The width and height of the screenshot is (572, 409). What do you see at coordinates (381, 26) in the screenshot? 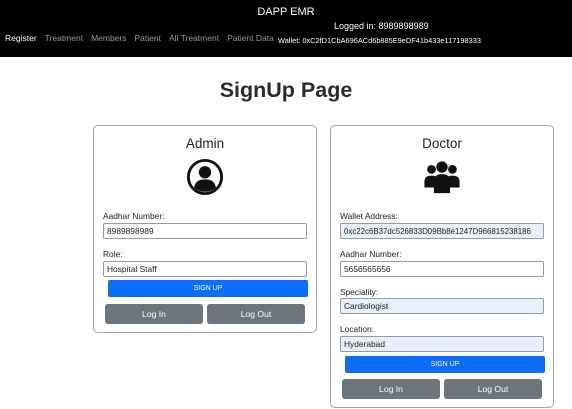
I see `logged-in-status: Logged in: 8989898989` at bounding box center [381, 26].